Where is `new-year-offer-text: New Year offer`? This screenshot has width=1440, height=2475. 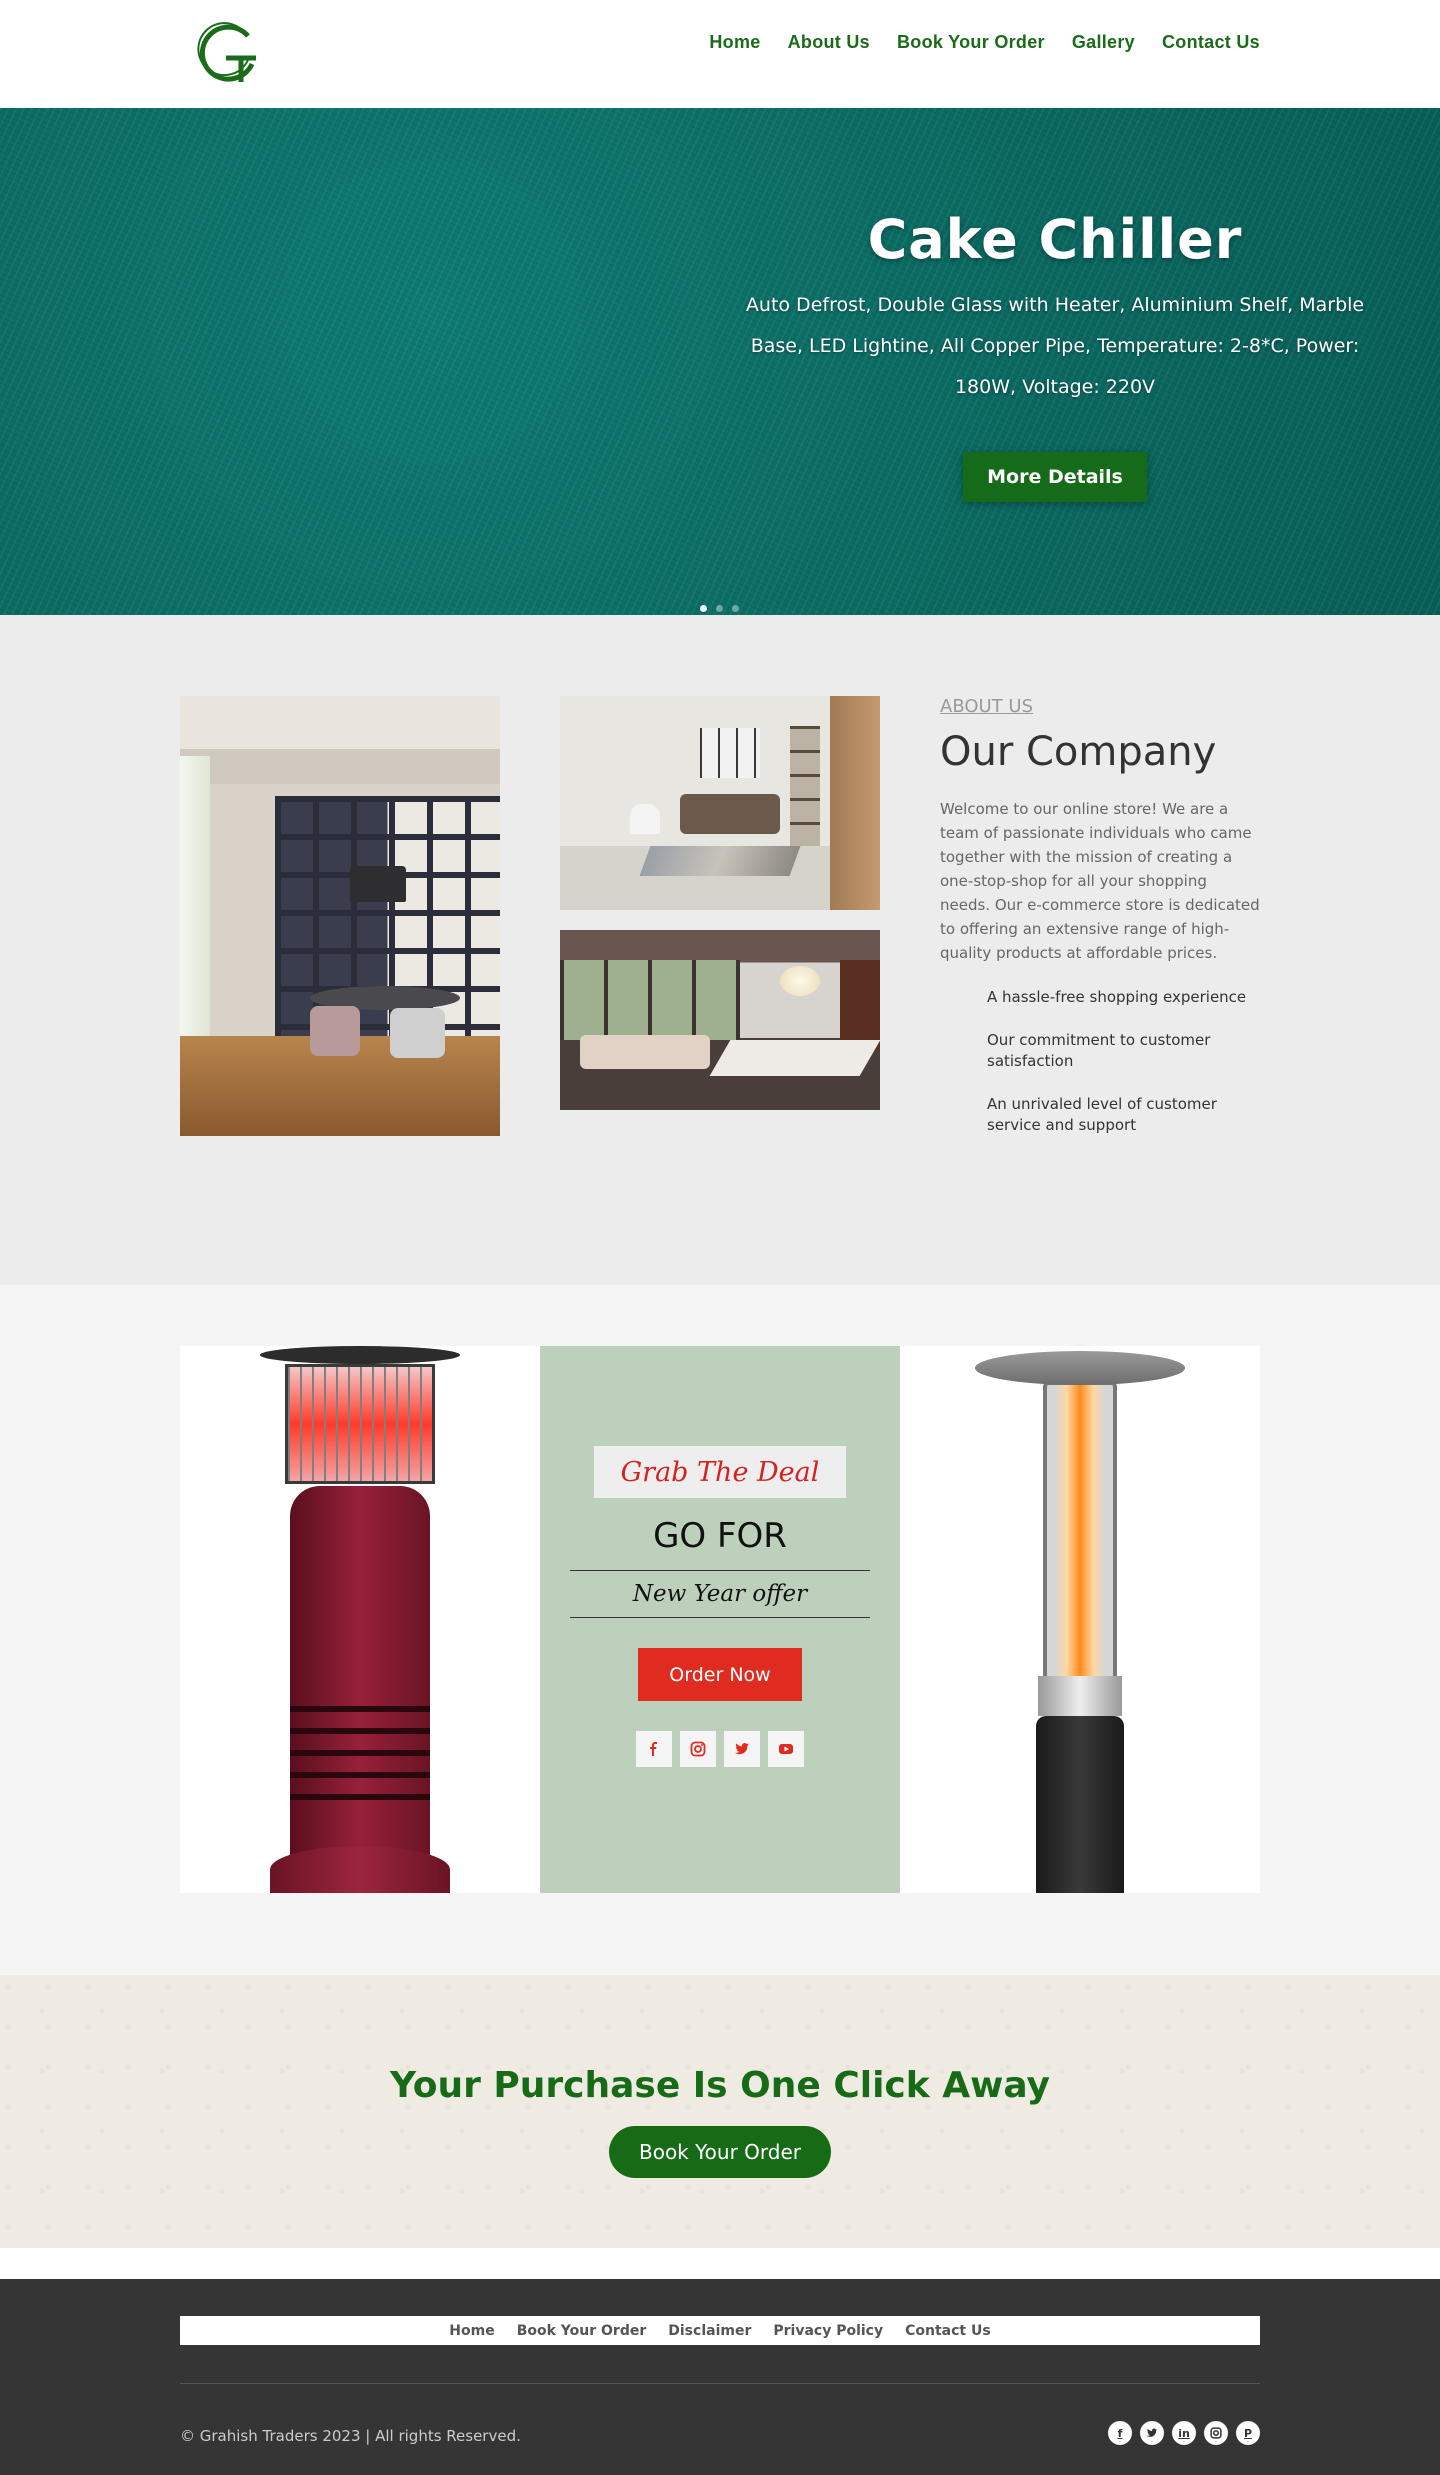 new-year-offer-text: New Year offer is located at coordinates (720, 1594).